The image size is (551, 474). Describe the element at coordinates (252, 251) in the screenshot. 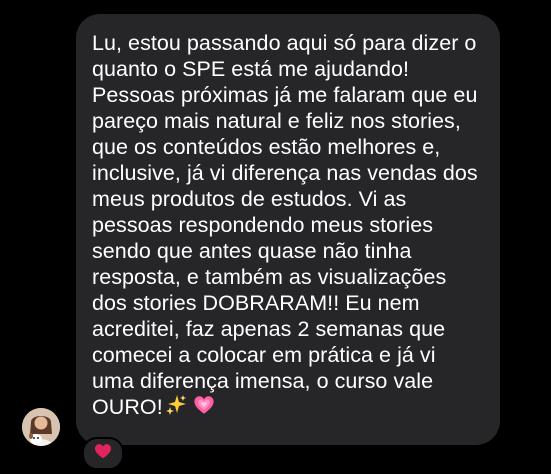

I see `message-line: sendo que antes quase não tinha` at that location.